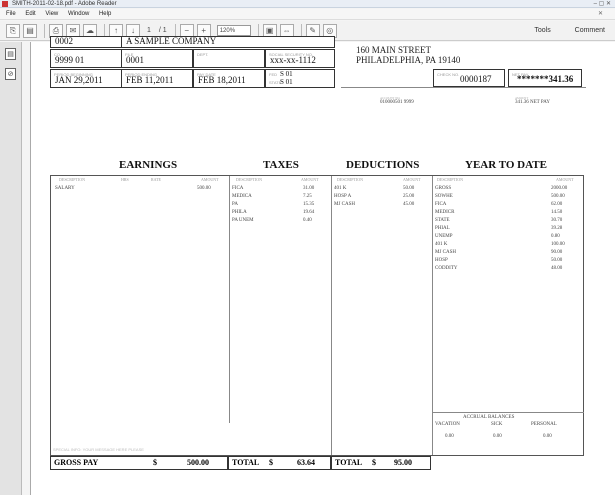 Image resolution: width=615 pixels, height=495 pixels. I want to click on menu-window: Window, so click(78, 14).